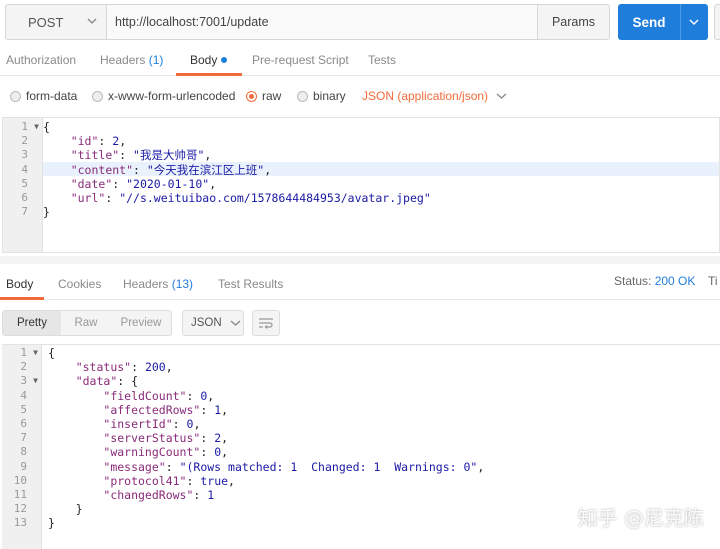 This screenshot has width=720, height=549. I want to click on content-type-label: JSON (application/json), so click(425, 96).